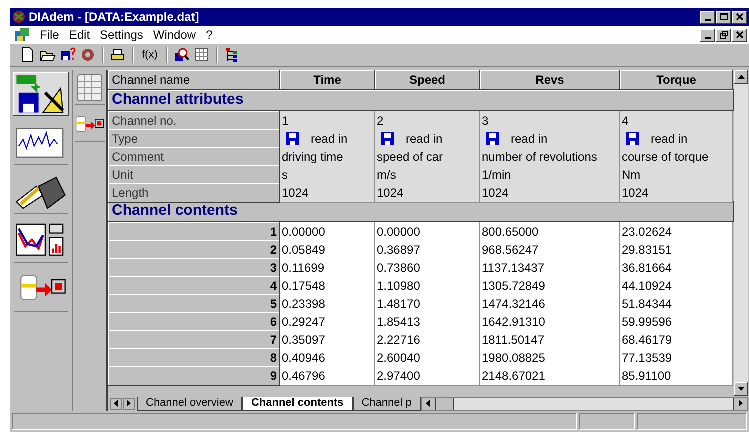 The width and height of the screenshot is (749, 432). What do you see at coordinates (676, 268) in the screenshot?
I see `table-cell: 36.81664` at bounding box center [676, 268].